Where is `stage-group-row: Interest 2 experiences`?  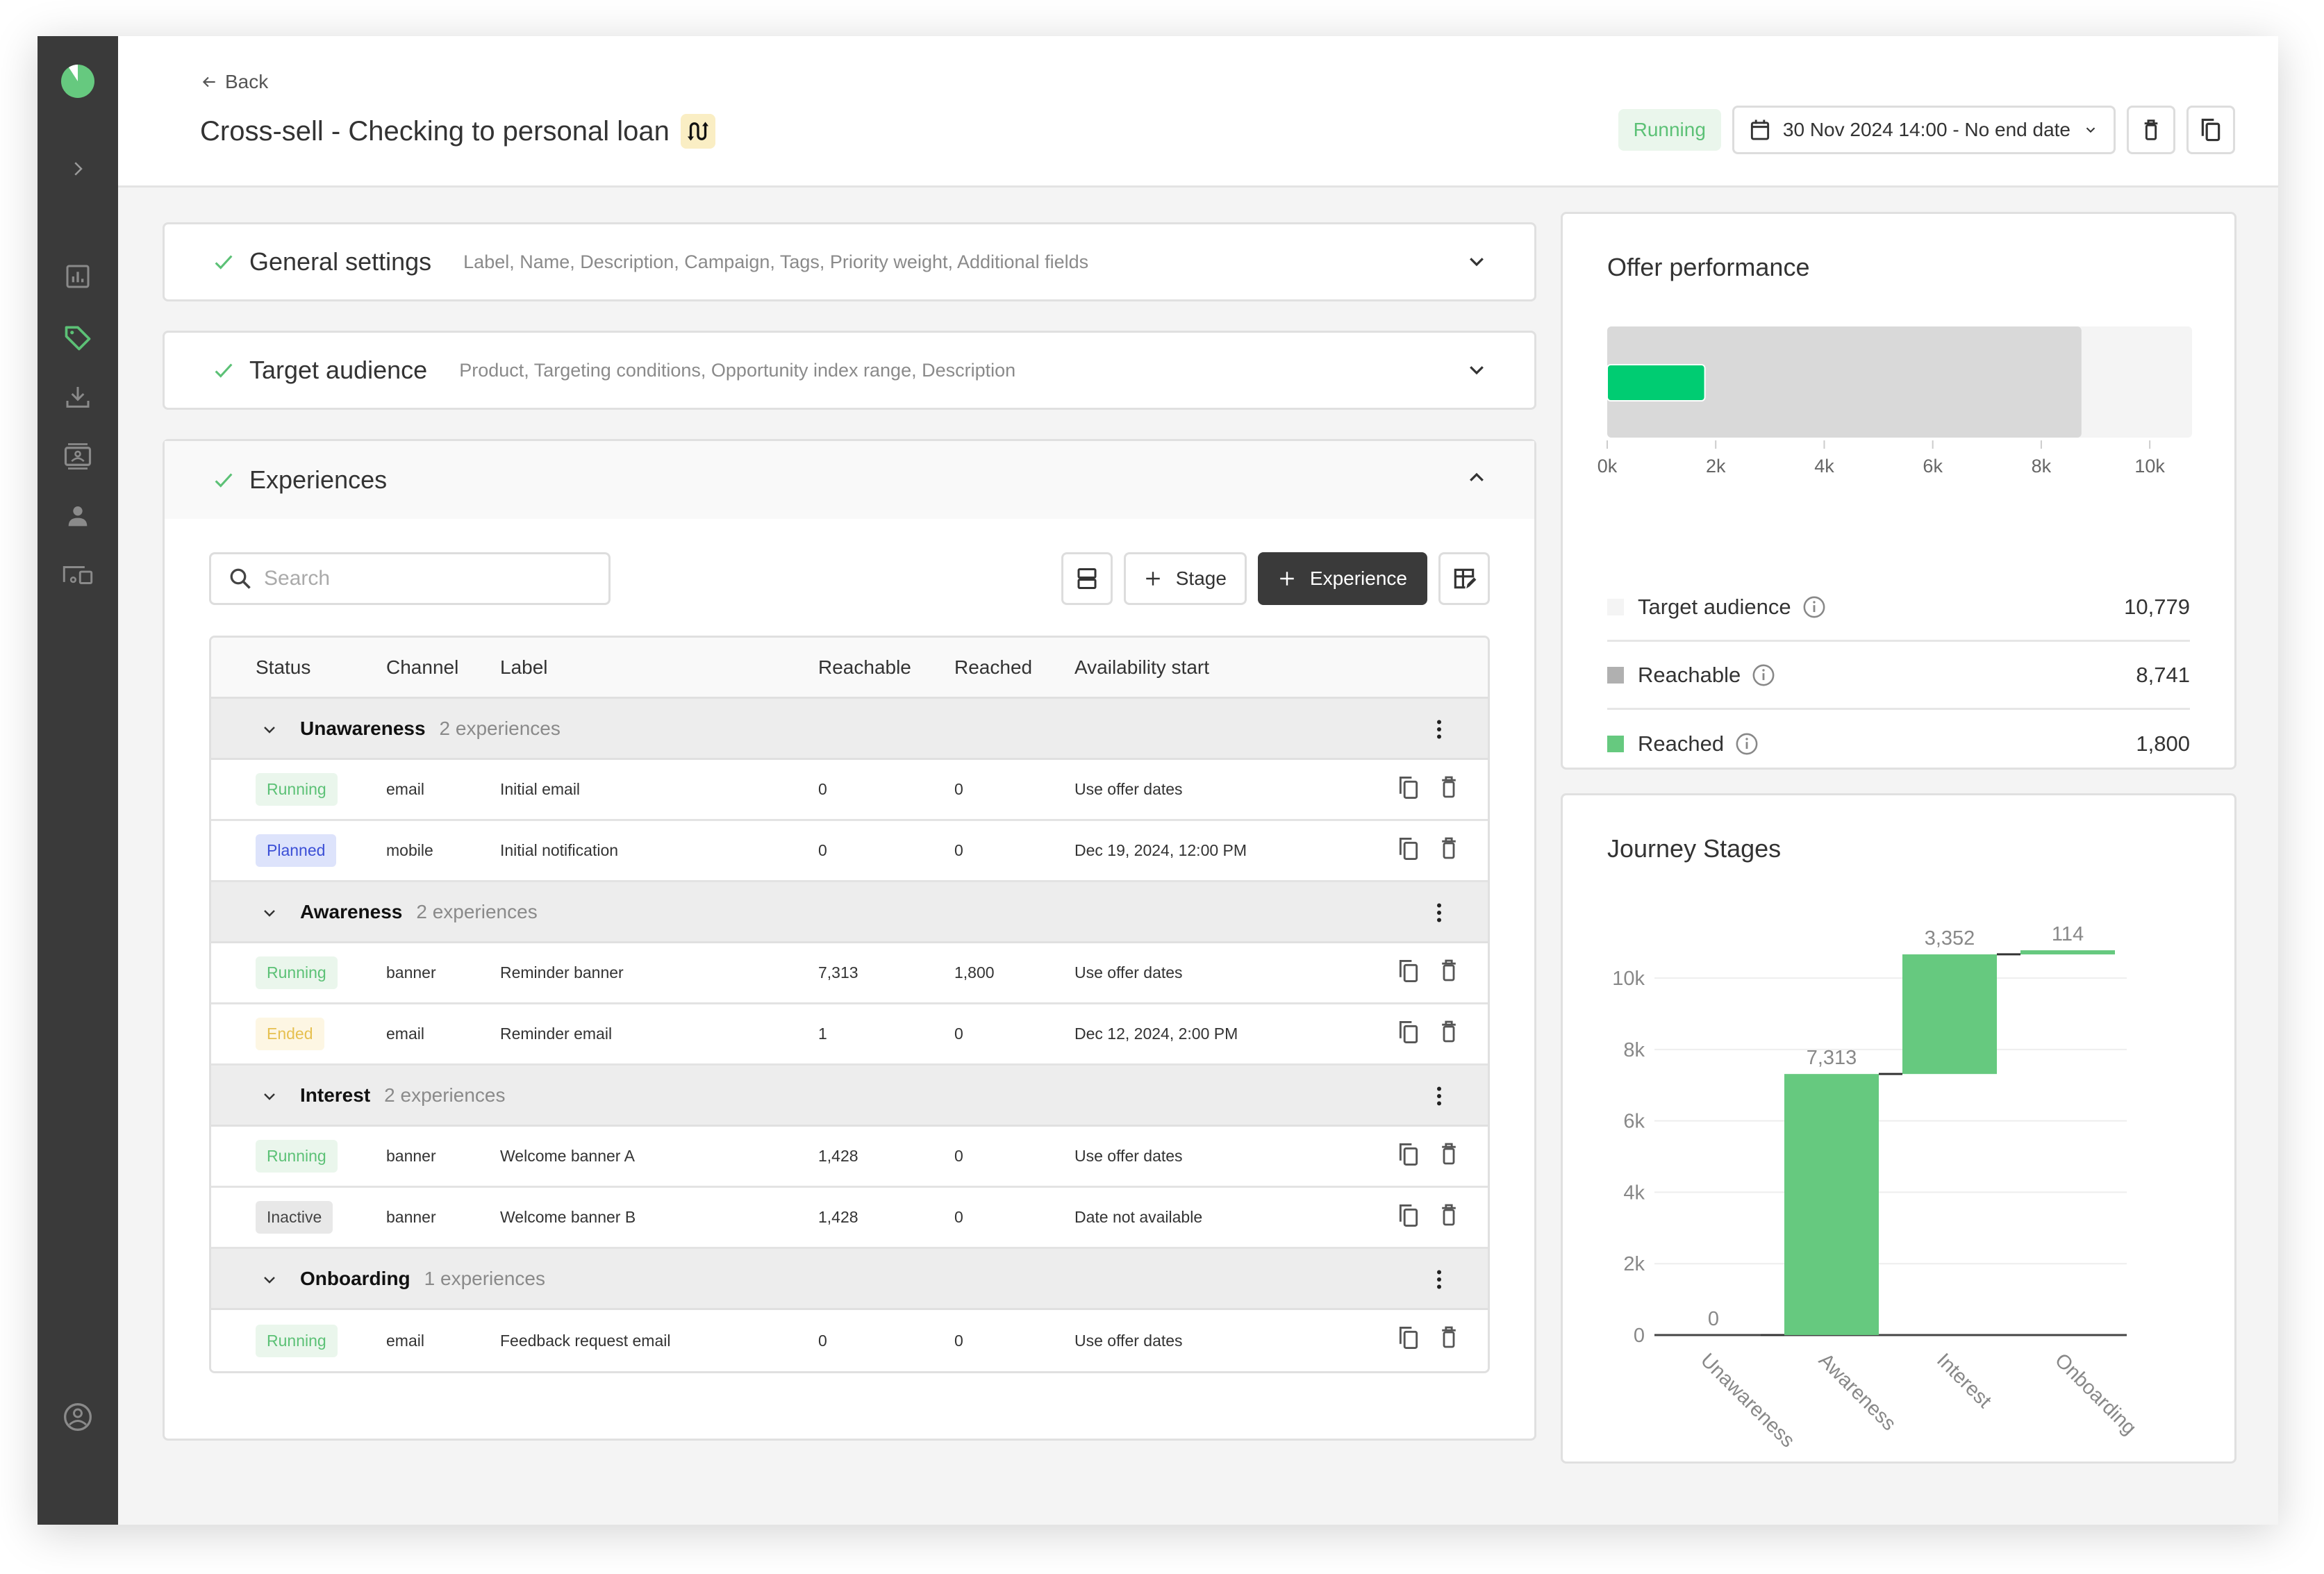
stage-group-row: Interest 2 experiences is located at coordinates (849, 1096).